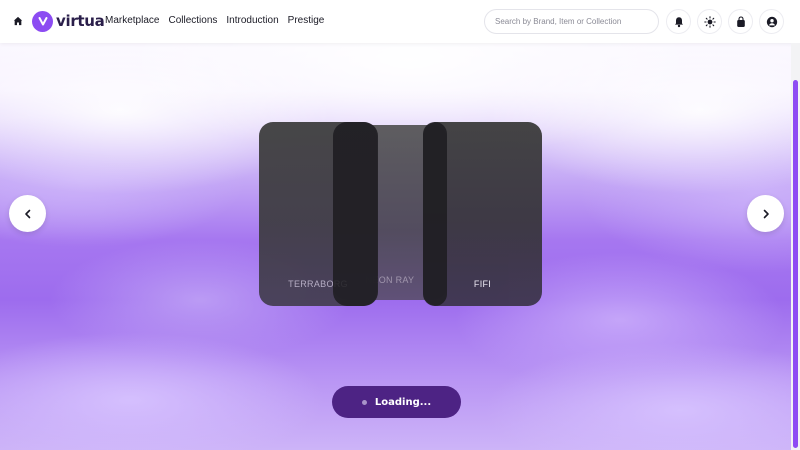 The height and width of the screenshot is (450, 800). I want to click on bell-icon, so click(678, 21).